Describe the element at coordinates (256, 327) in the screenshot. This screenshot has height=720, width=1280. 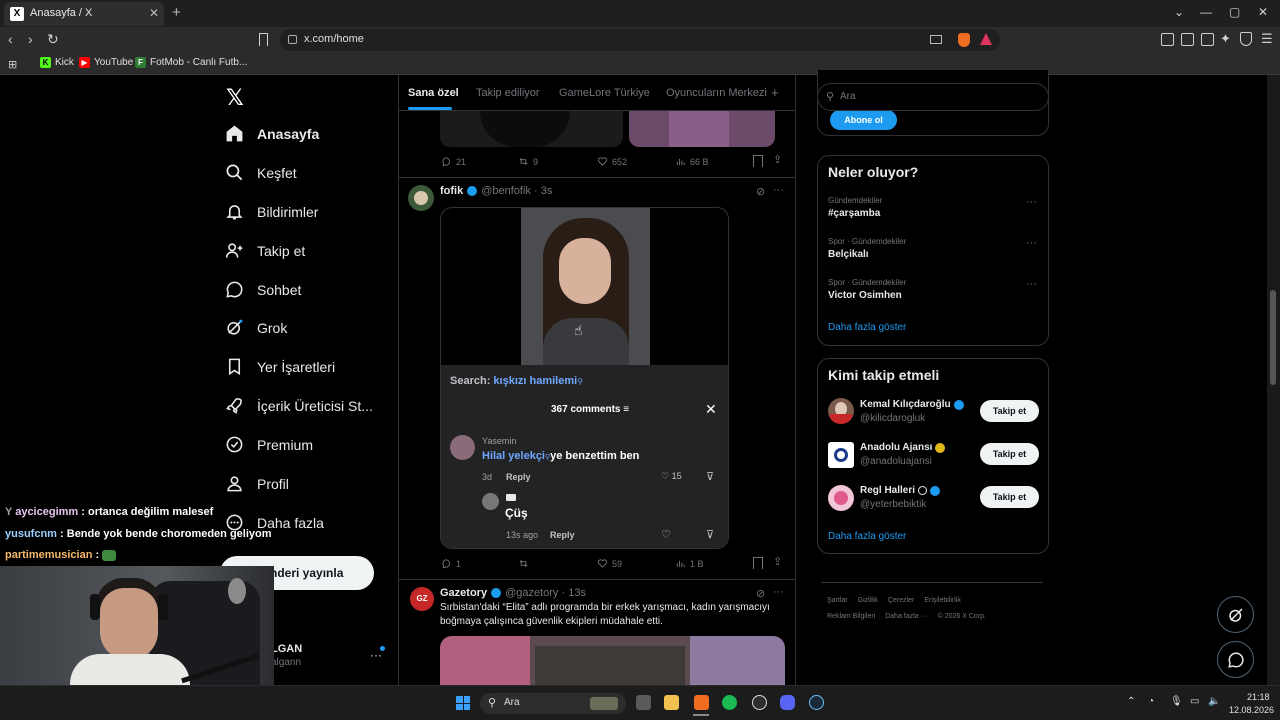
I see `nav-grok: Grok` at that location.